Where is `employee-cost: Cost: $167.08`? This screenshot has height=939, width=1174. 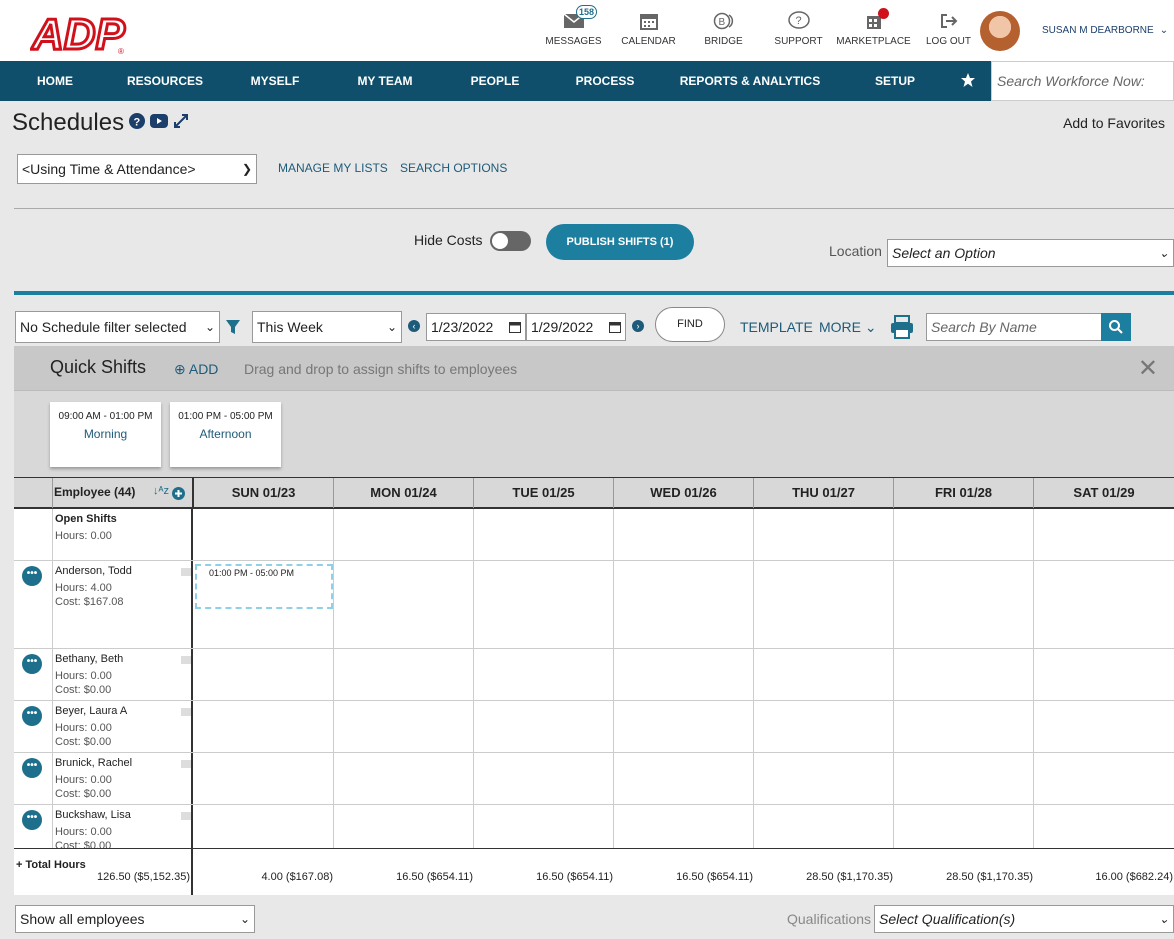 employee-cost: Cost: $167.08 is located at coordinates (89, 602).